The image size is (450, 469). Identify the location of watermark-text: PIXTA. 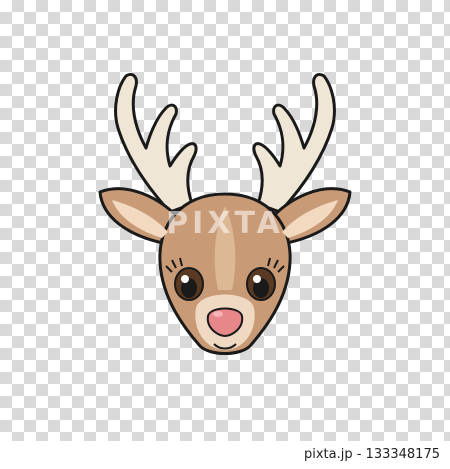
(225, 223).